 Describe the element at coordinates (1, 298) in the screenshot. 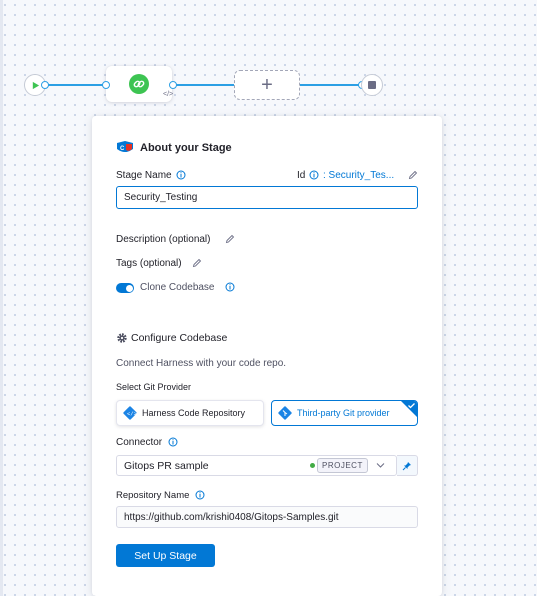

I see `canvas-left-border` at that location.